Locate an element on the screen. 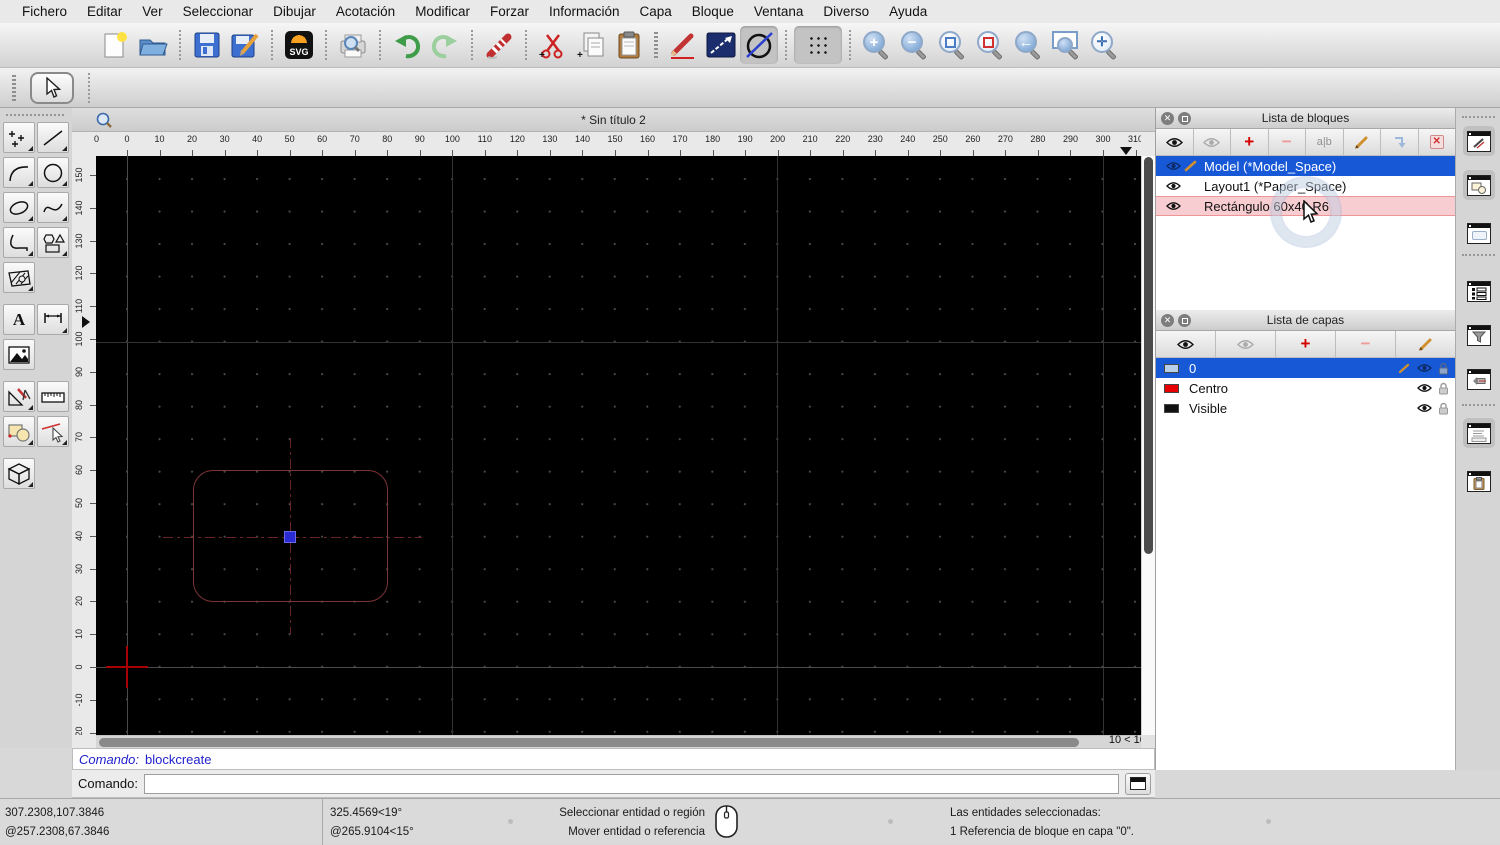  layer-show-all-button is located at coordinates (1186, 344).